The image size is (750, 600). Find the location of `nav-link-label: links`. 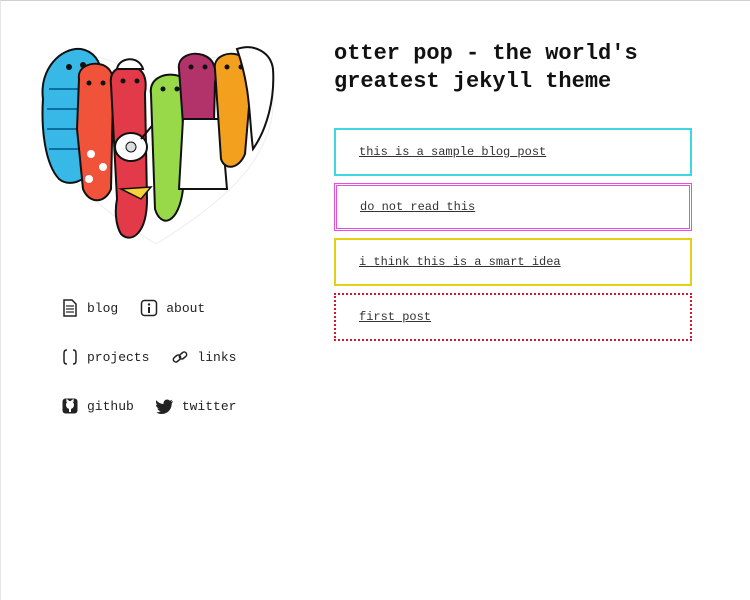

nav-link-label: links is located at coordinates (217, 357).